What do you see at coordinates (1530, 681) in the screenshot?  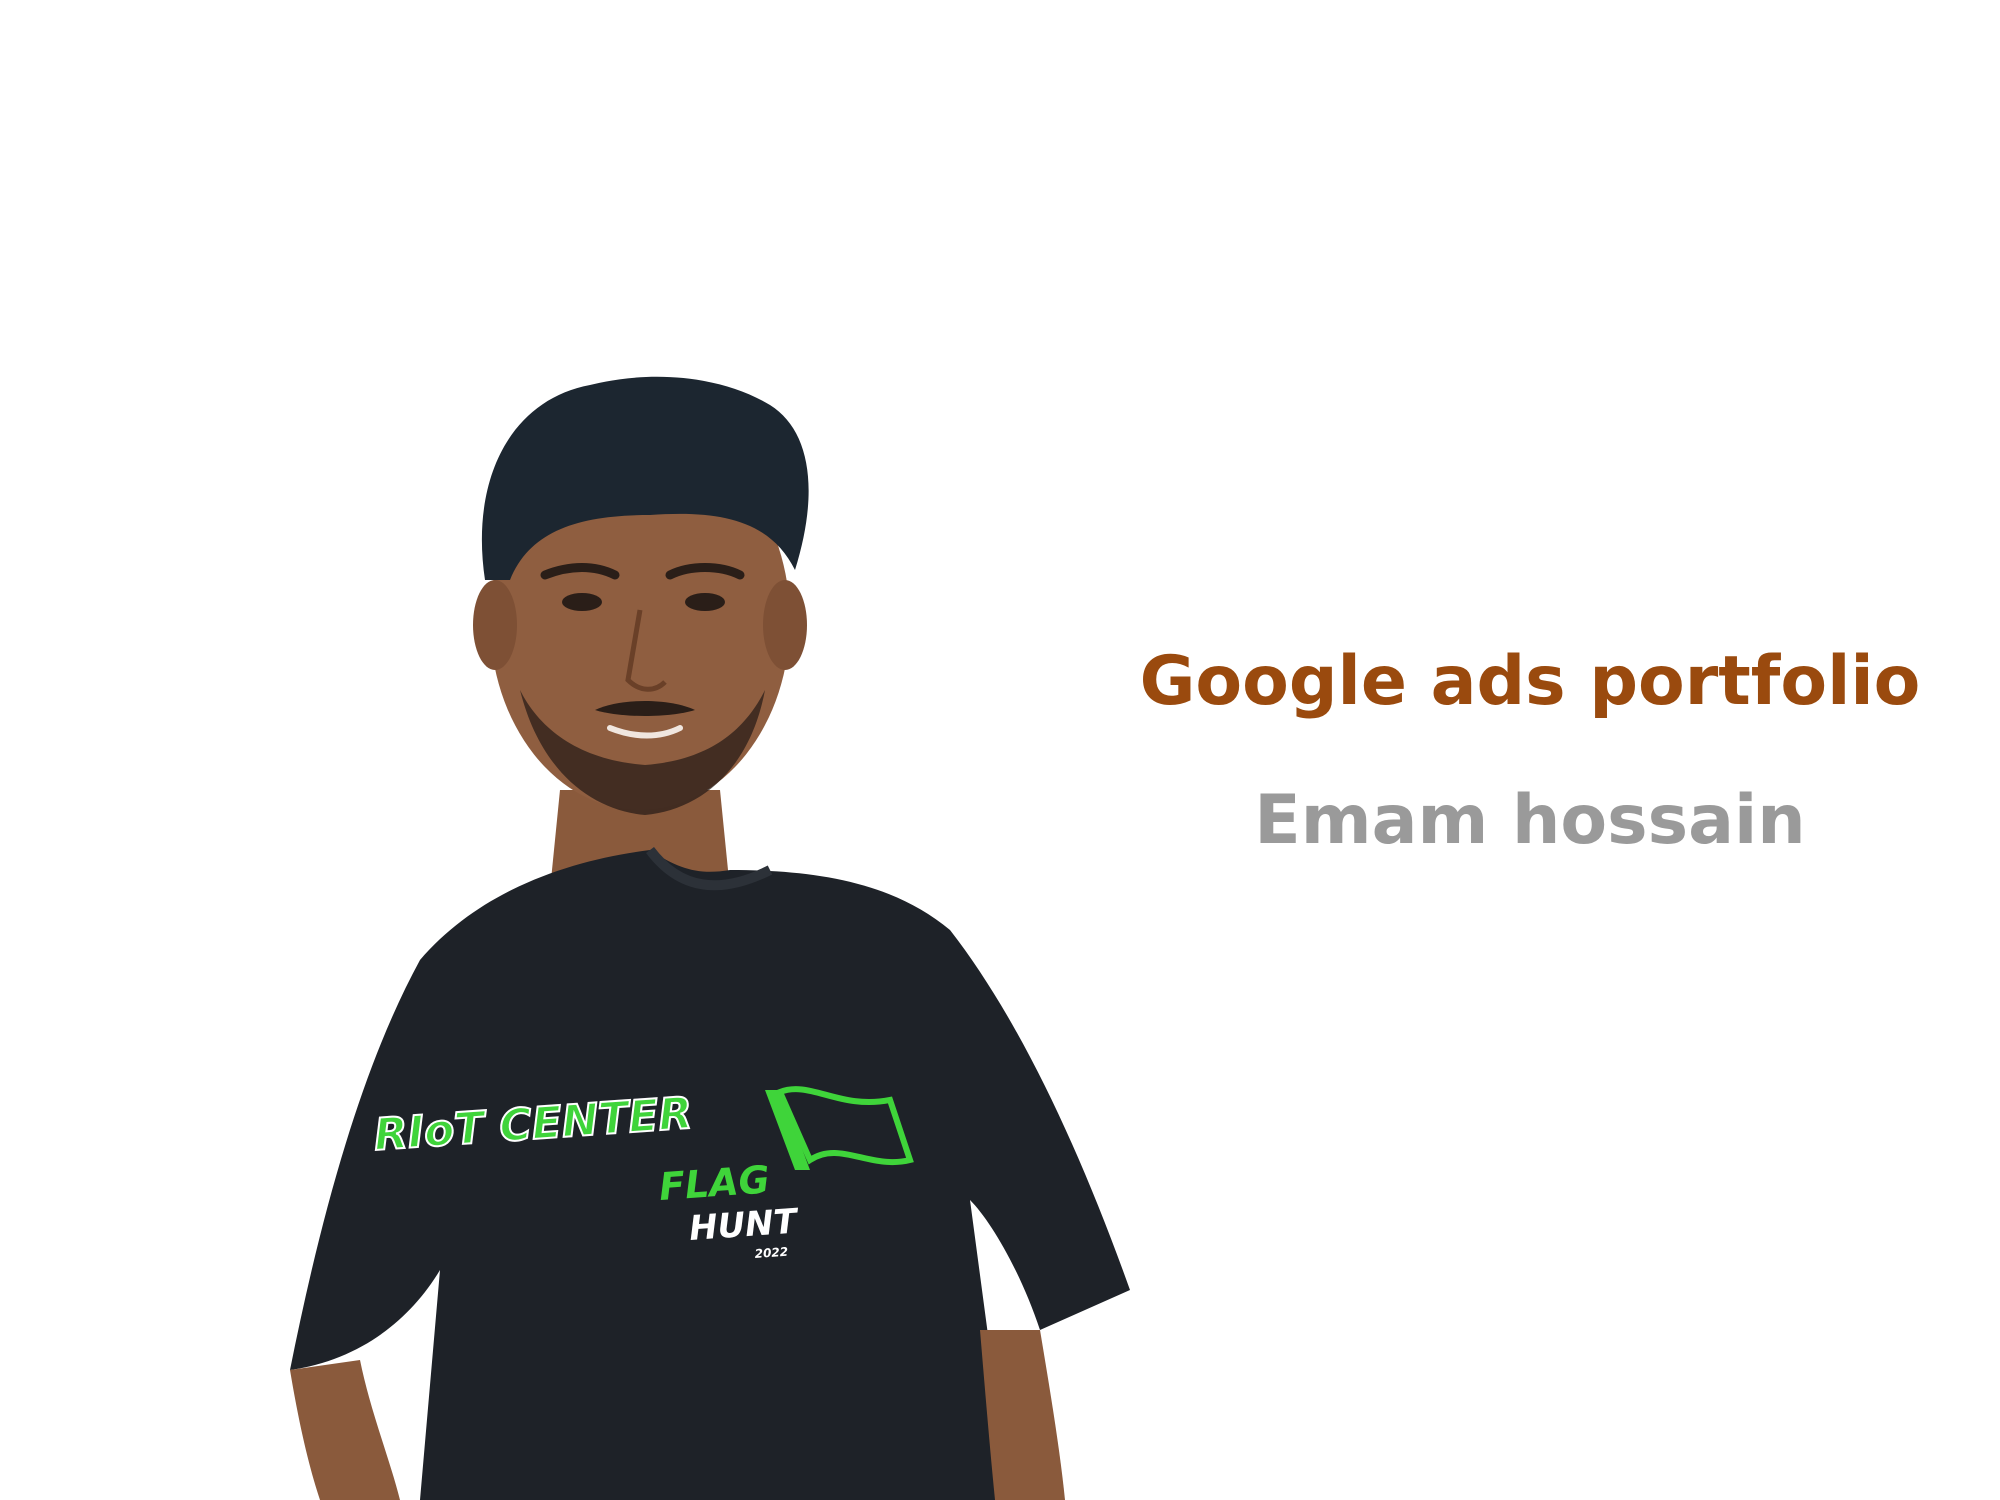 I see `slide-title: Google ads portfolio` at bounding box center [1530, 681].